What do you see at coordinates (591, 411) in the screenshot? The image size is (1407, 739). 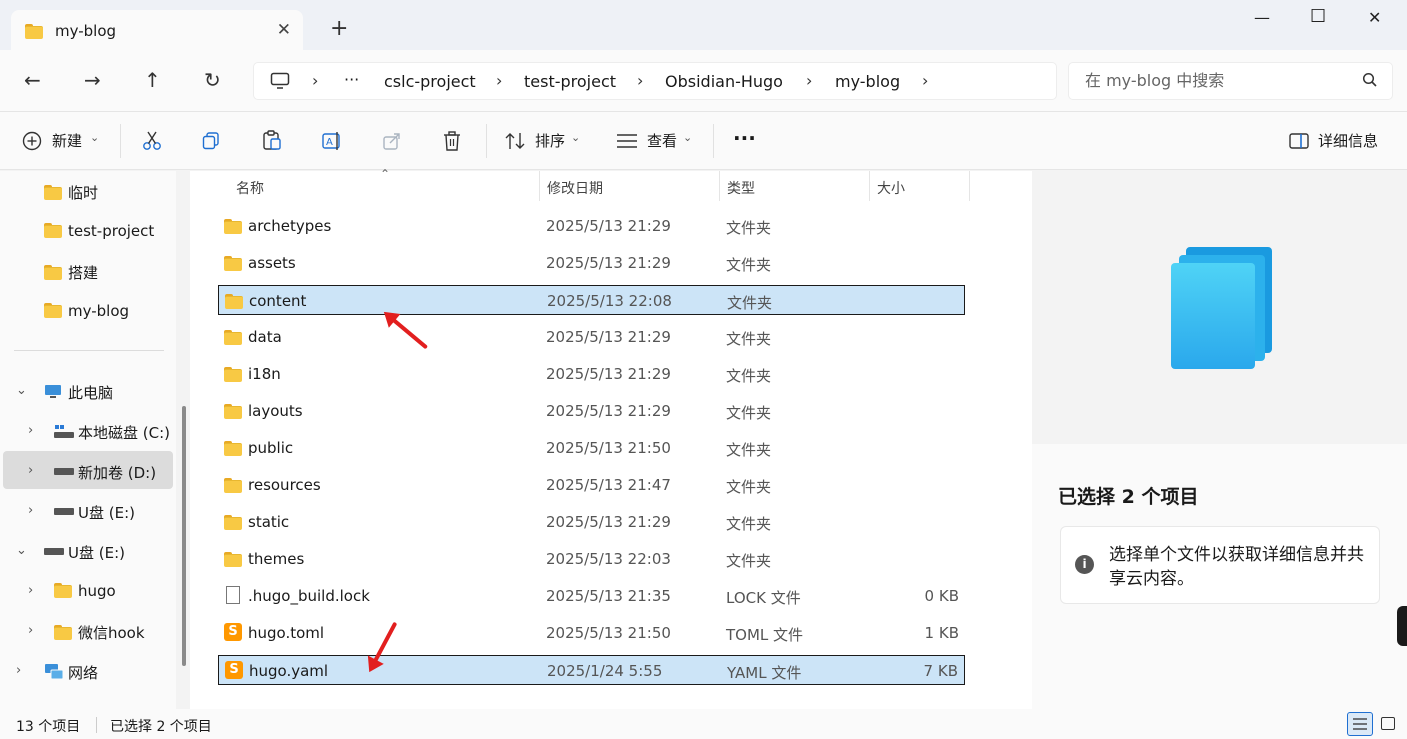 I see `file-row: layouts 2025/5/13 21:29 文件夹` at bounding box center [591, 411].